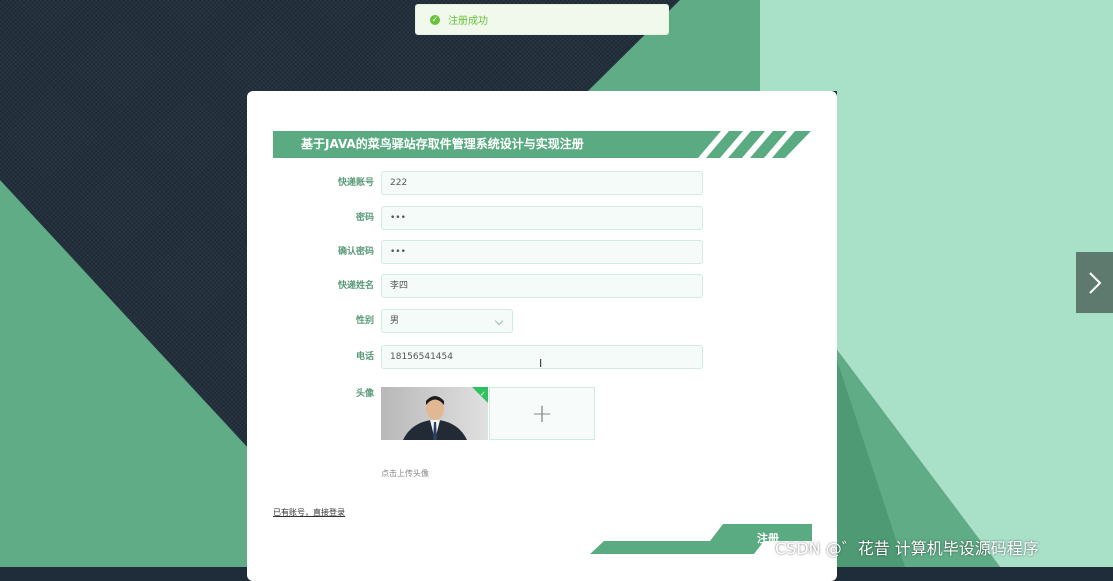 Image resolution: width=1113 pixels, height=581 pixels. What do you see at coordinates (309, 512) in the screenshot?
I see `login-link: 已有账号，直接登录` at bounding box center [309, 512].